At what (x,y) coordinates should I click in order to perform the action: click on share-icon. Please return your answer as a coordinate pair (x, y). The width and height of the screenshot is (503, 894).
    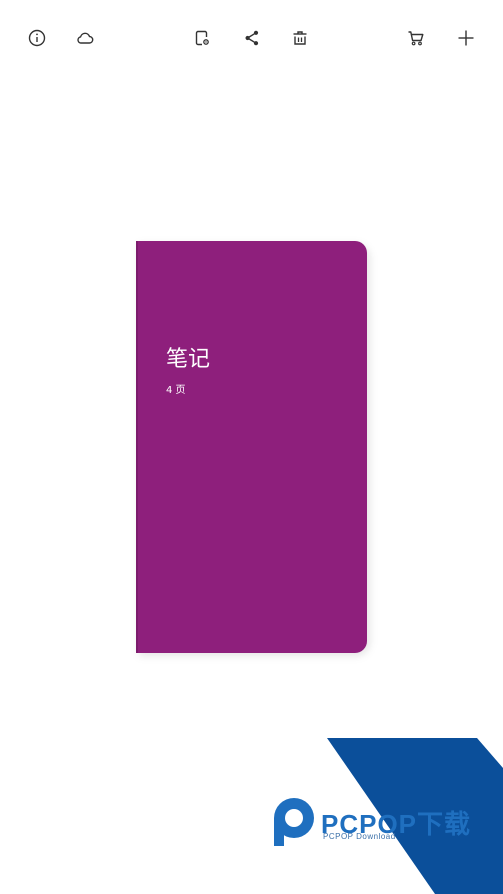
    Looking at the image, I should click on (252, 38).